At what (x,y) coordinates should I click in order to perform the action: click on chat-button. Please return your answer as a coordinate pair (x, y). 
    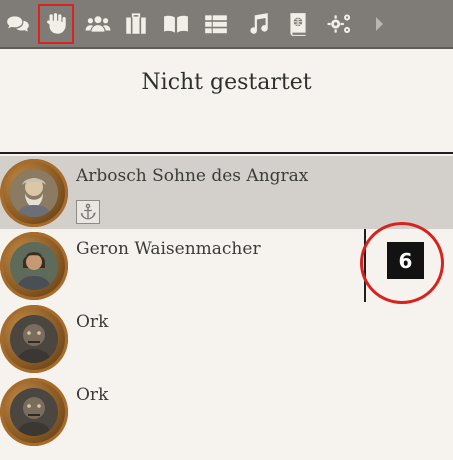
    Looking at the image, I should click on (18, 24).